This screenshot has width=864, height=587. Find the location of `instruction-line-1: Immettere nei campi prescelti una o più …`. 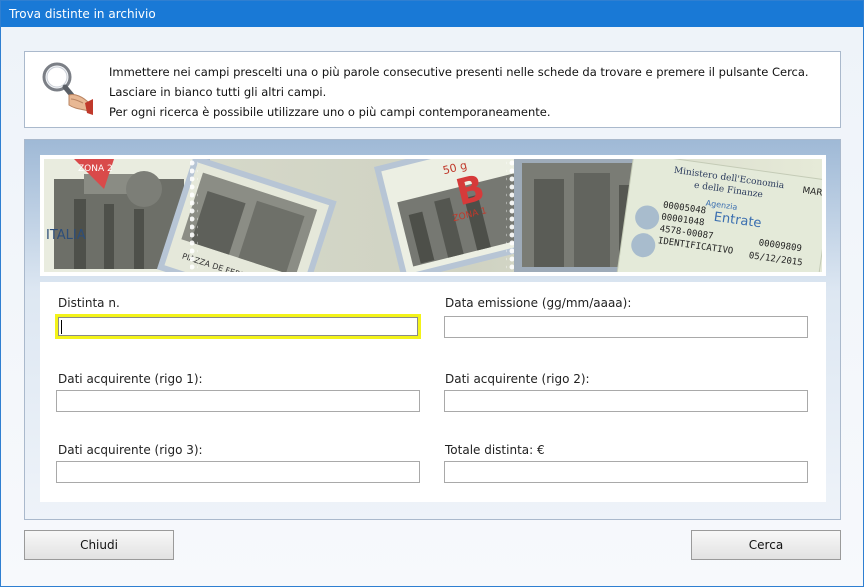

instruction-line-1: Immettere nei campi prescelti una o più … is located at coordinates (459, 72).